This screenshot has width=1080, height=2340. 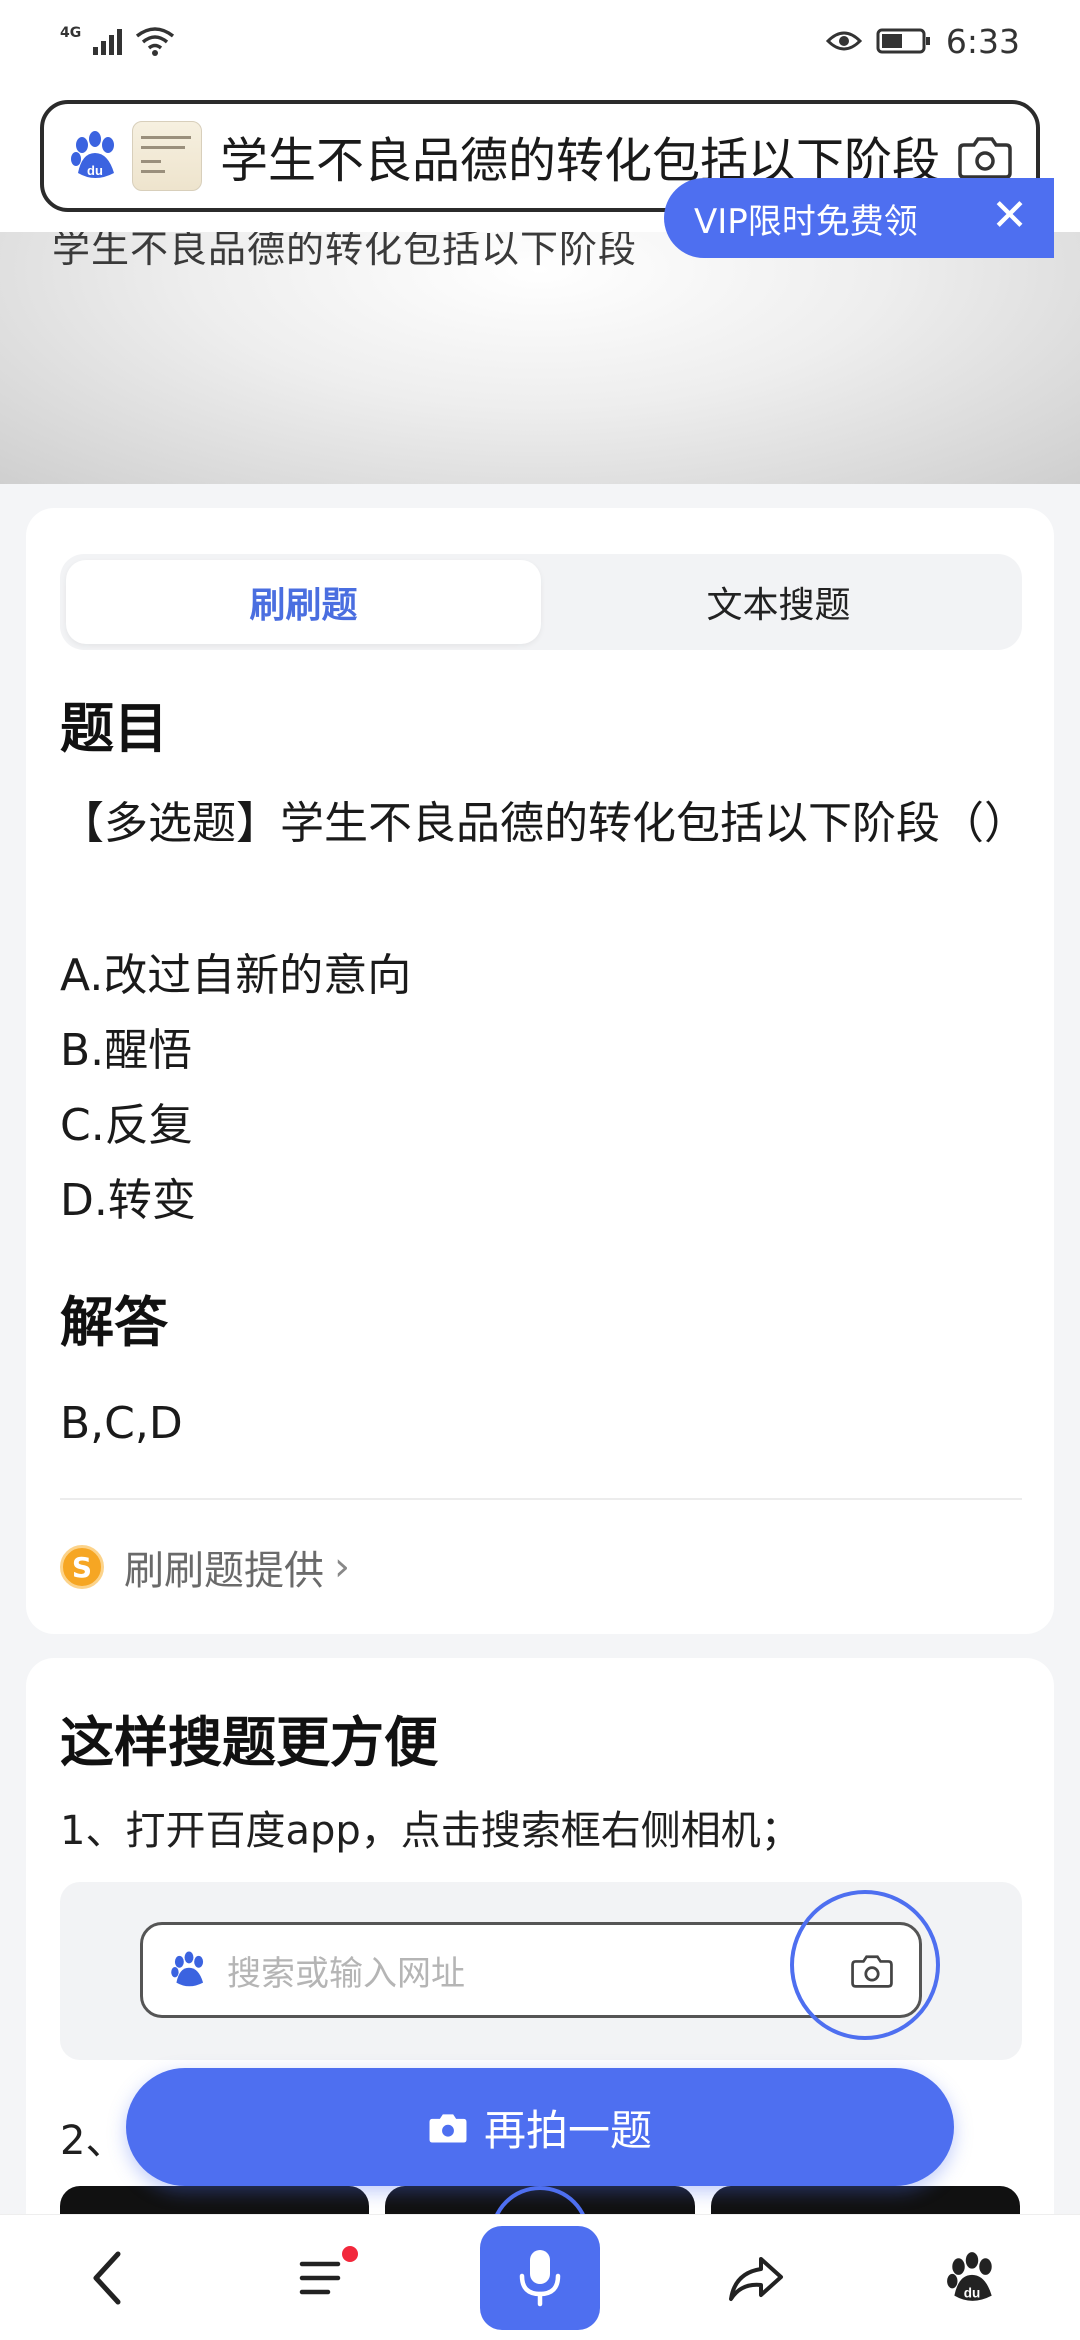 What do you see at coordinates (903, 41) in the screenshot?
I see `battery-icon` at bounding box center [903, 41].